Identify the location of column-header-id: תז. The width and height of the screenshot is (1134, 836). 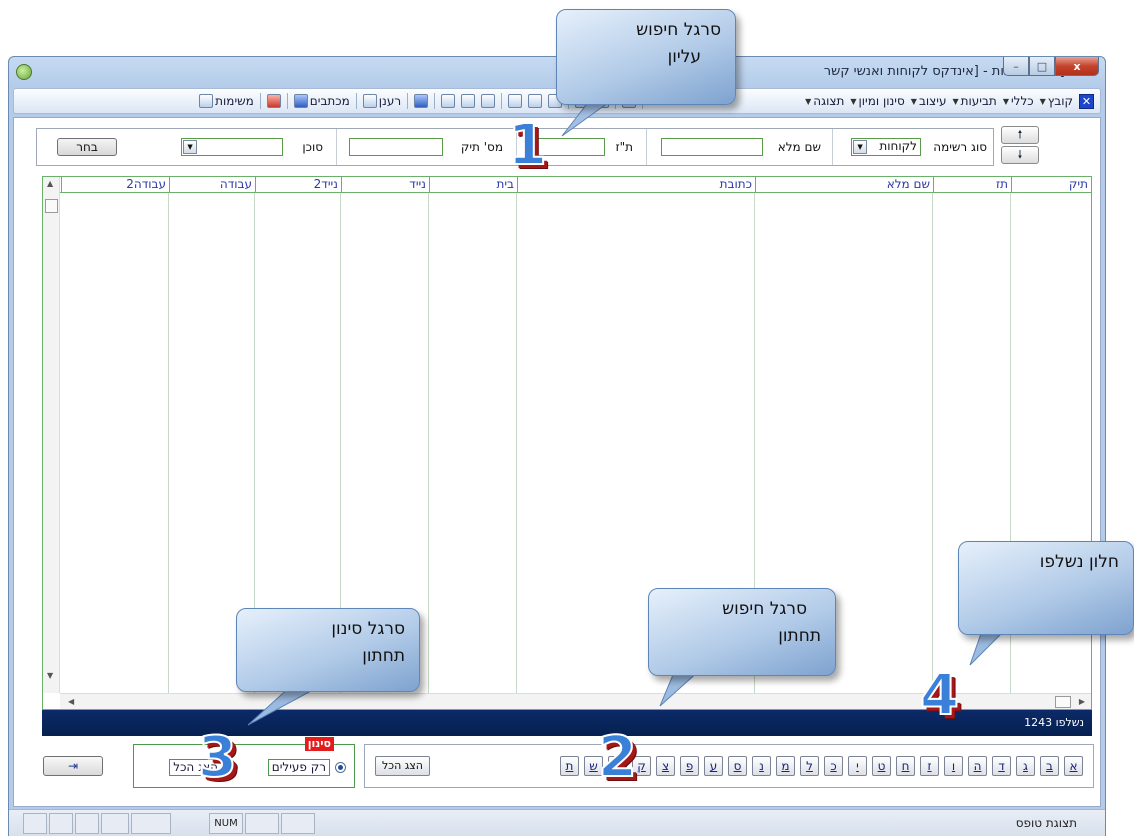
(972, 185).